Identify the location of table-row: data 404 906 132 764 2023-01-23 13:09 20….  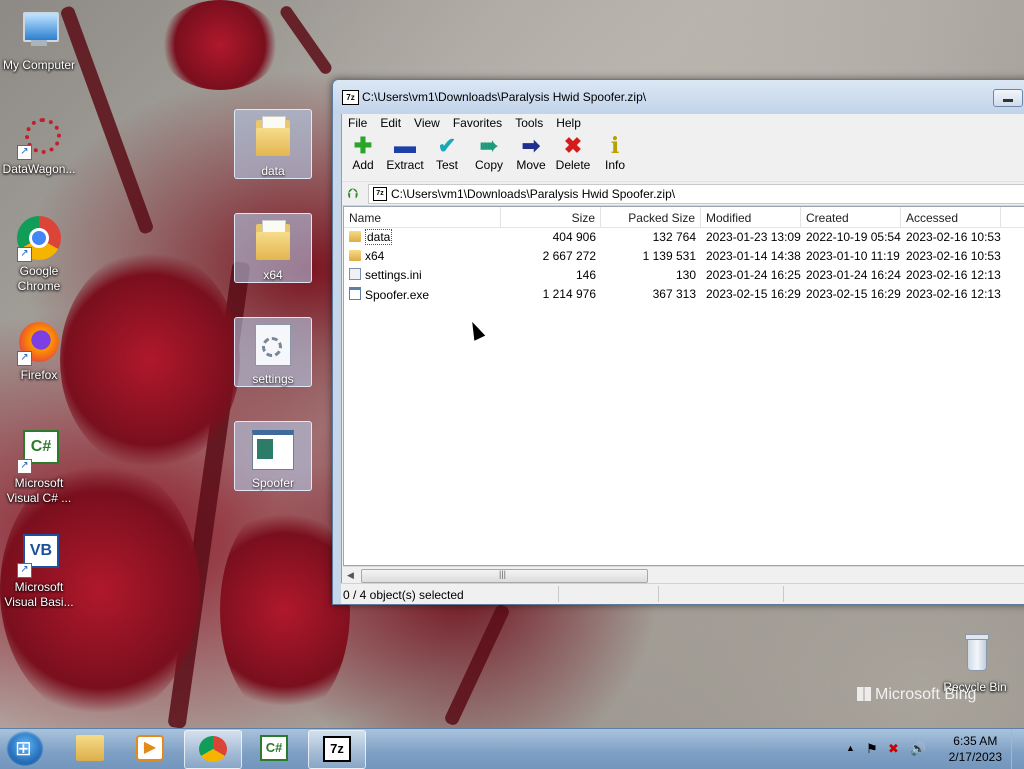
(684, 237).